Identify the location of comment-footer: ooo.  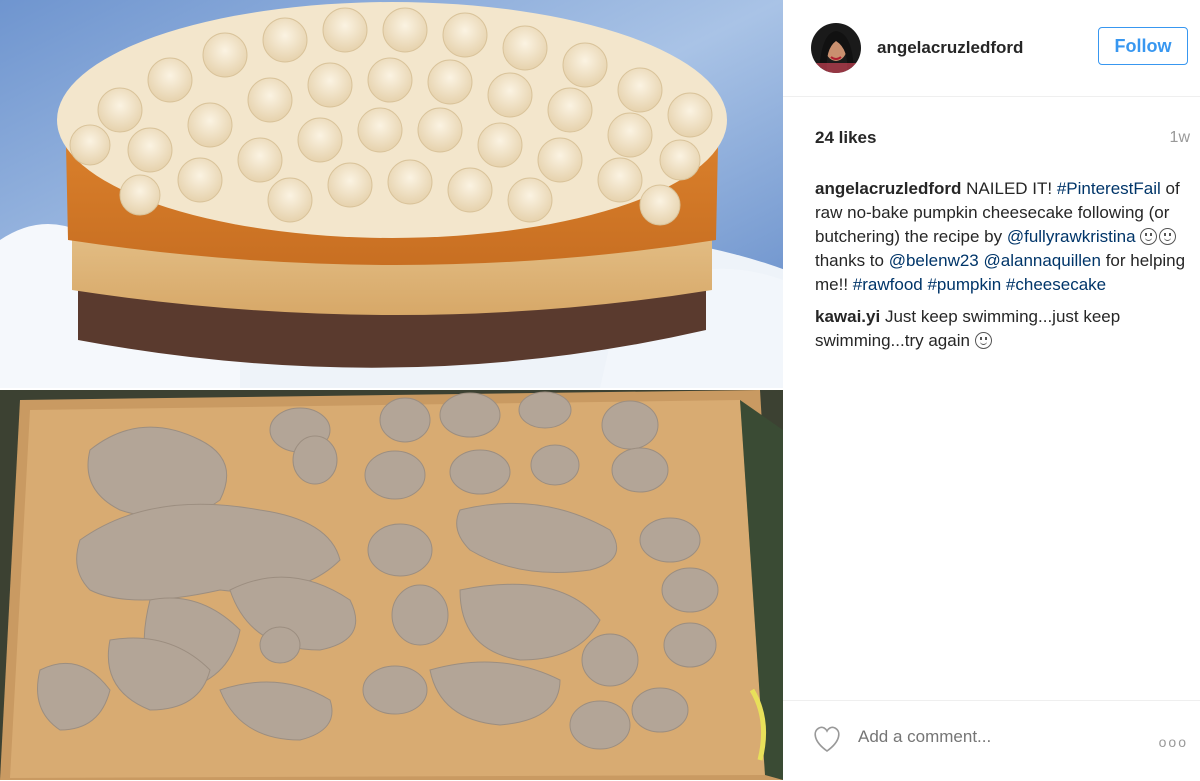
(991, 740).